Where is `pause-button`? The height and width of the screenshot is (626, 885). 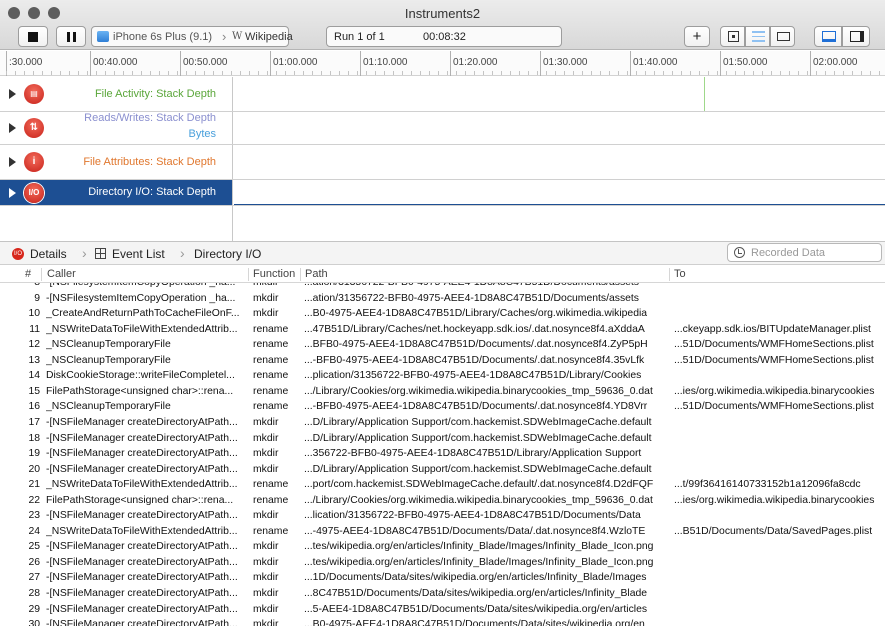
pause-button is located at coordinates (71, 36).